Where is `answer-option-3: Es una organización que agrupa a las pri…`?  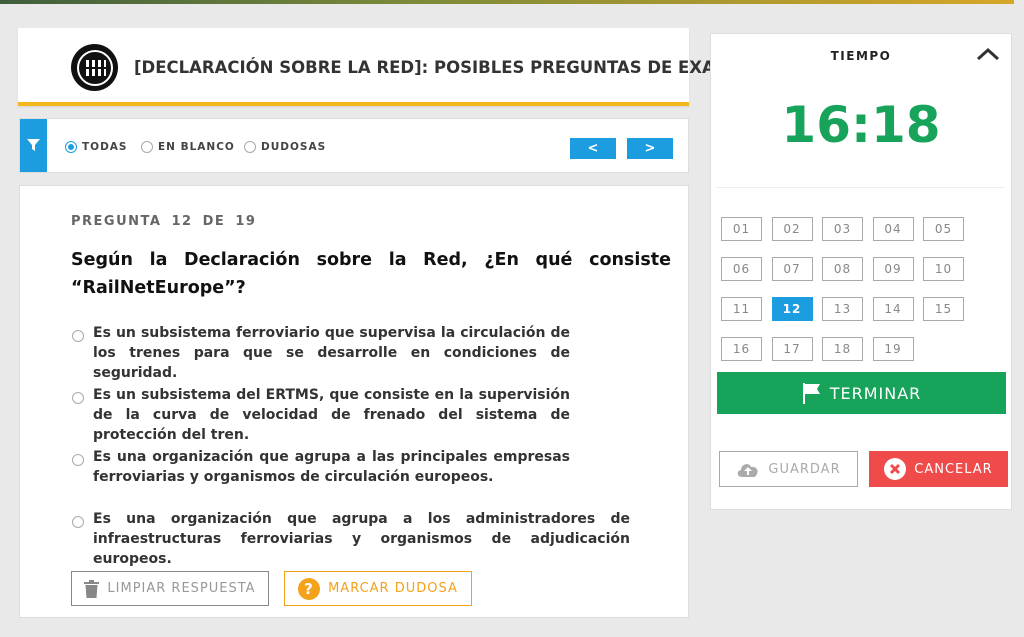 answer-option-3: Es una organización que agrupa a las pri… is located at coordinates (321, 467).